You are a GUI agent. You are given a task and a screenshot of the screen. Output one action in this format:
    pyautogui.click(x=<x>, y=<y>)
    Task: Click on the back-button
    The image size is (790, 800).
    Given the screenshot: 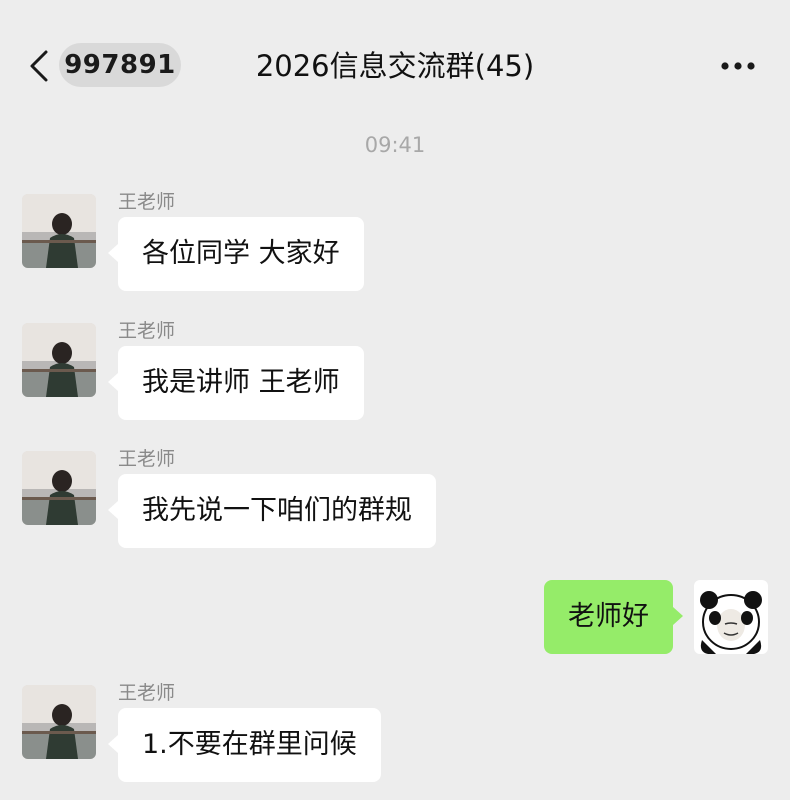 What is the action you would take?
    pyautogui.click(x=39, y=66)
    